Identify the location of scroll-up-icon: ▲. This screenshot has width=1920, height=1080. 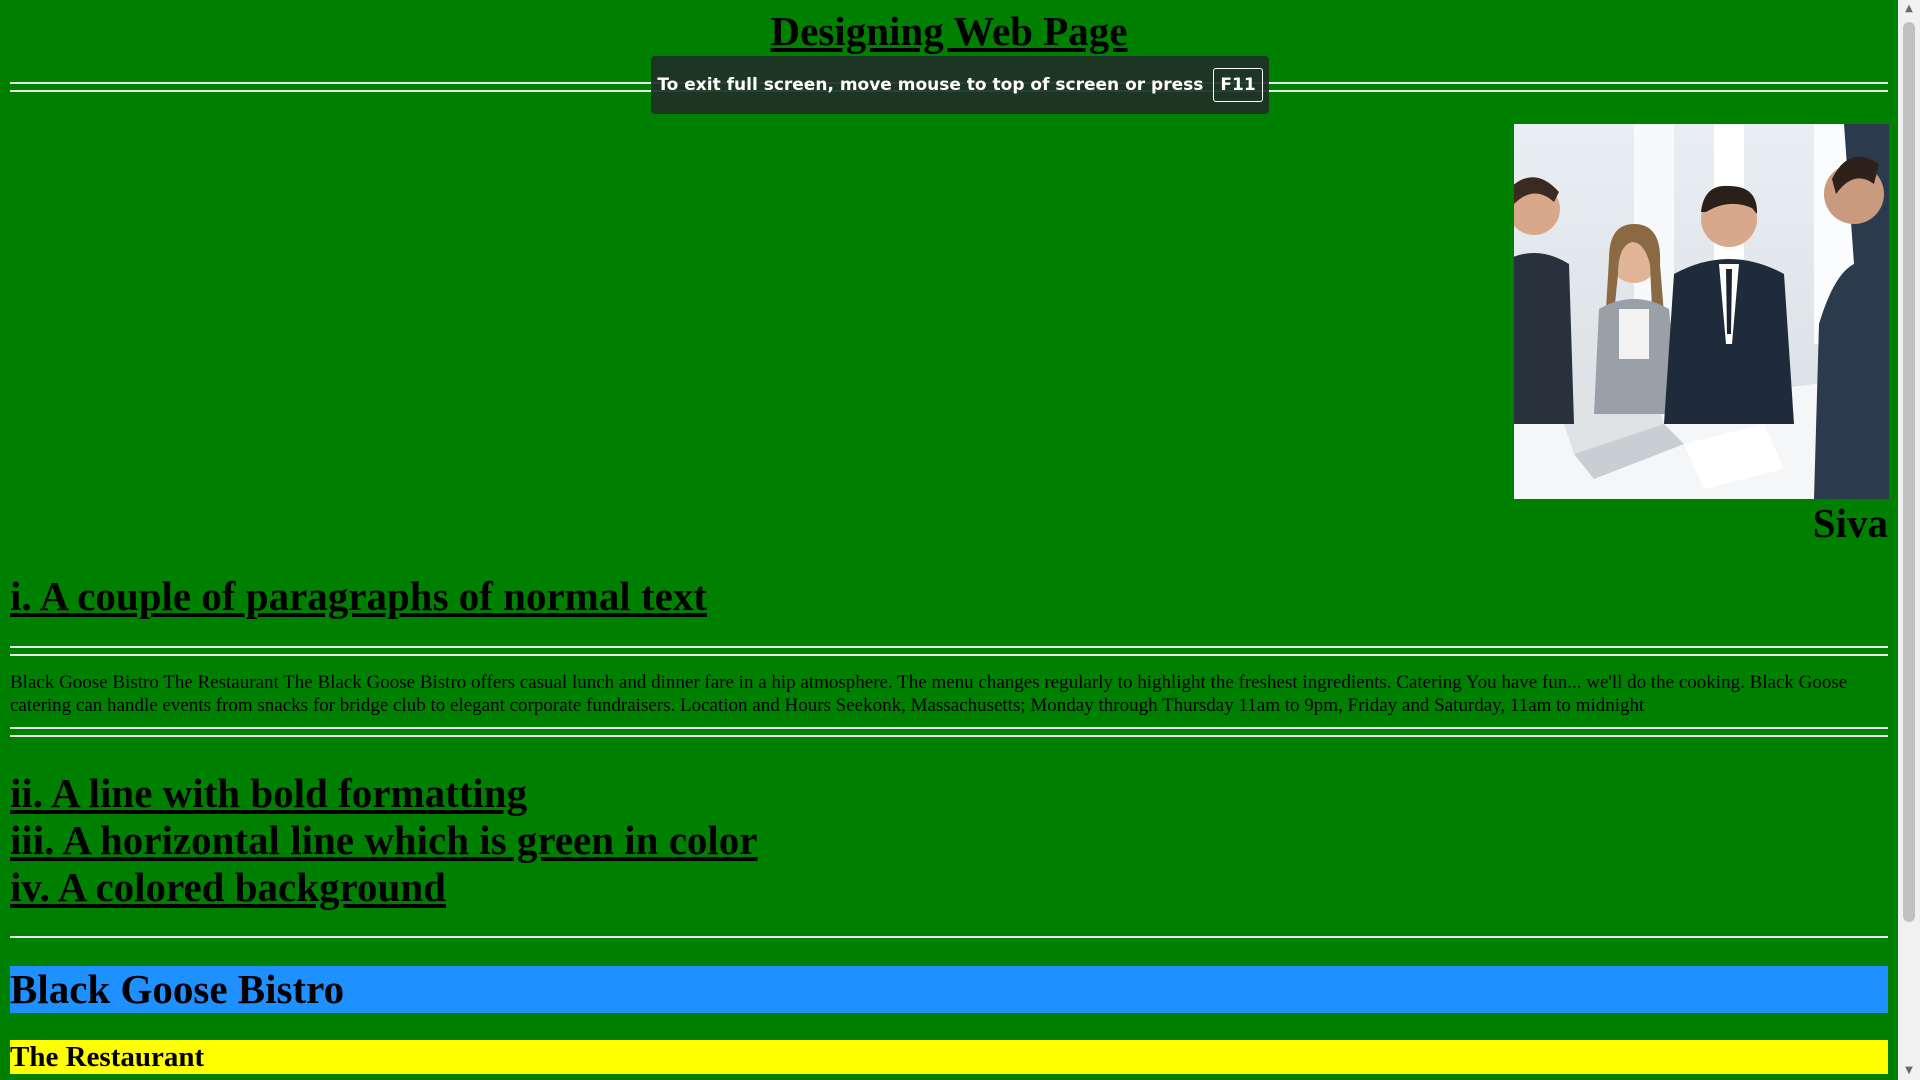
(1909, 9).